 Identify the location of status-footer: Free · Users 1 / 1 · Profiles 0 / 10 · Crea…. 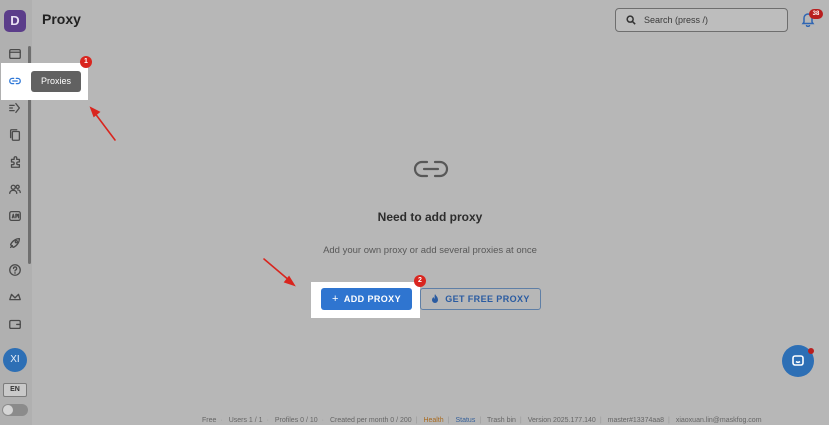
(482, 420).